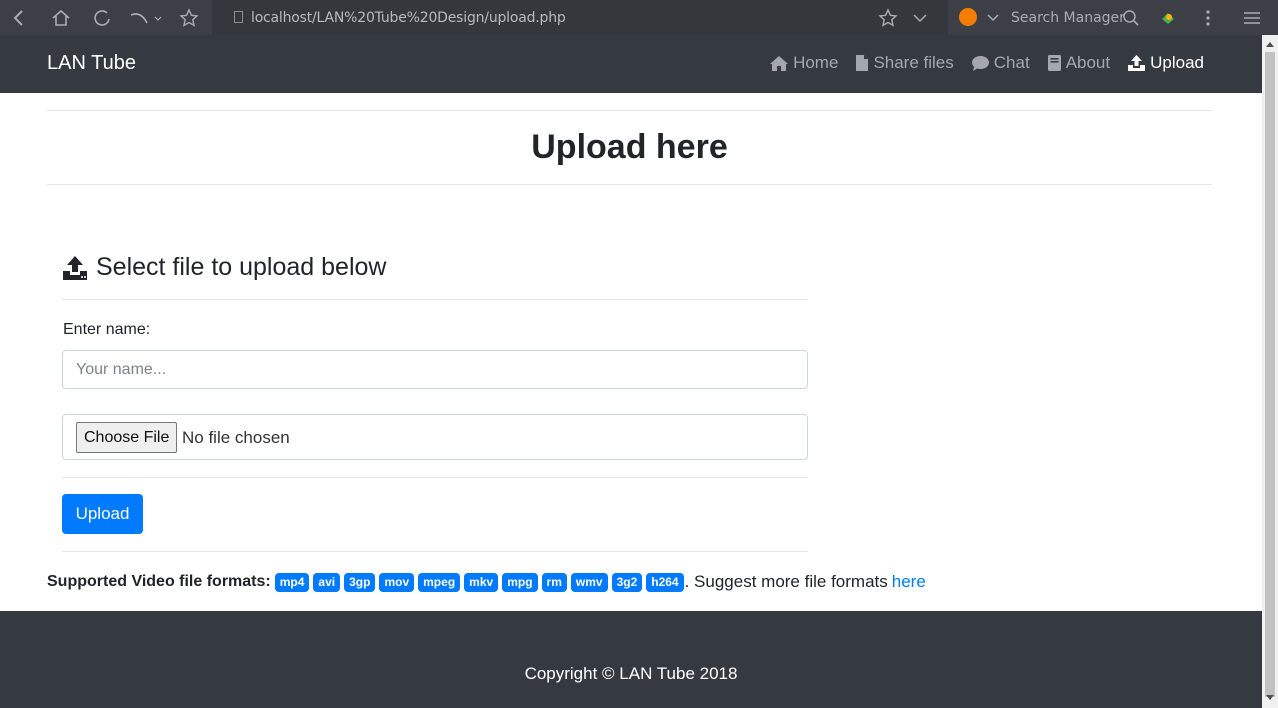 Image resolution: width=1278 pixels, height=708 pixels. Describe the element at coordinates (327, 582) in the screenshot. I see `format-badge: avi` at that location.